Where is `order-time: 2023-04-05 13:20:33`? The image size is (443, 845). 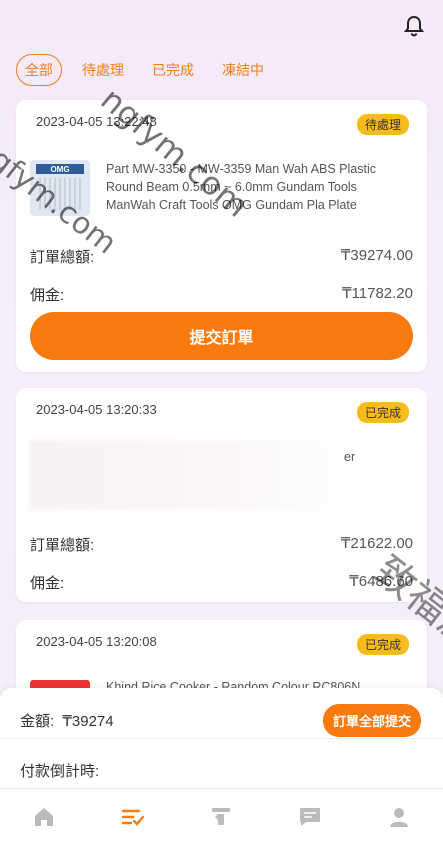
order-time: 2023-04-05 13:20:33 is located at coordinates (96, 409).